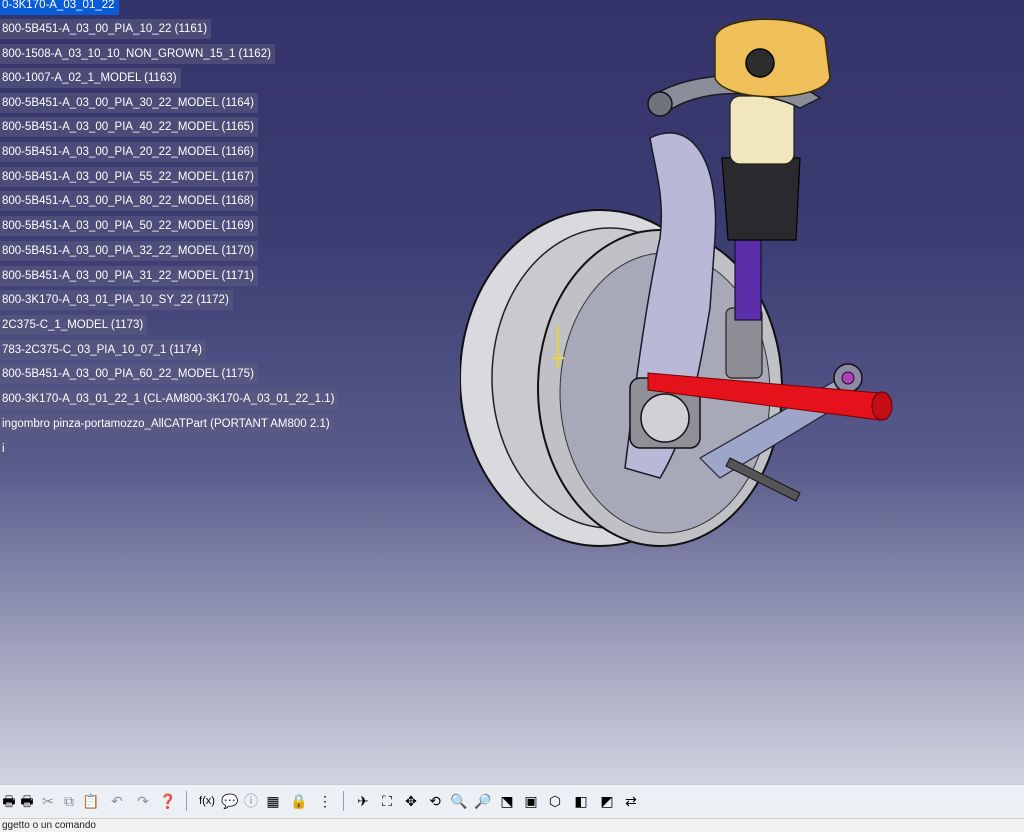 This screenshot has height=832, width=1024. What do you see at coordinates (761, 199) in the screenshot?
I see `air-bellows` at bounding box center [761, 199].